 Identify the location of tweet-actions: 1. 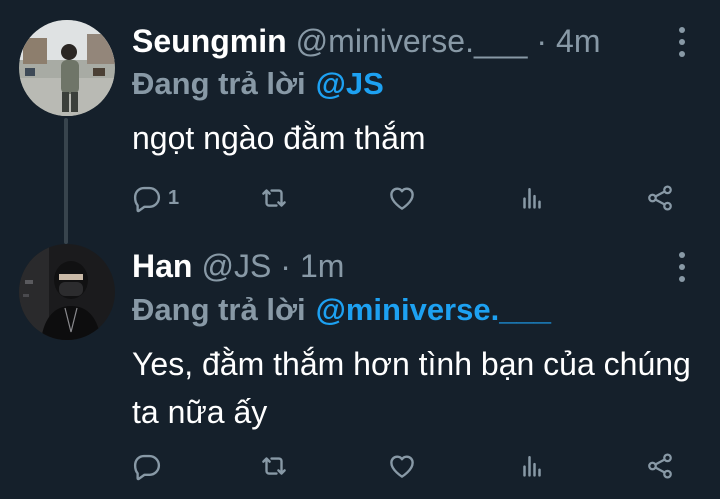
(360, 198).